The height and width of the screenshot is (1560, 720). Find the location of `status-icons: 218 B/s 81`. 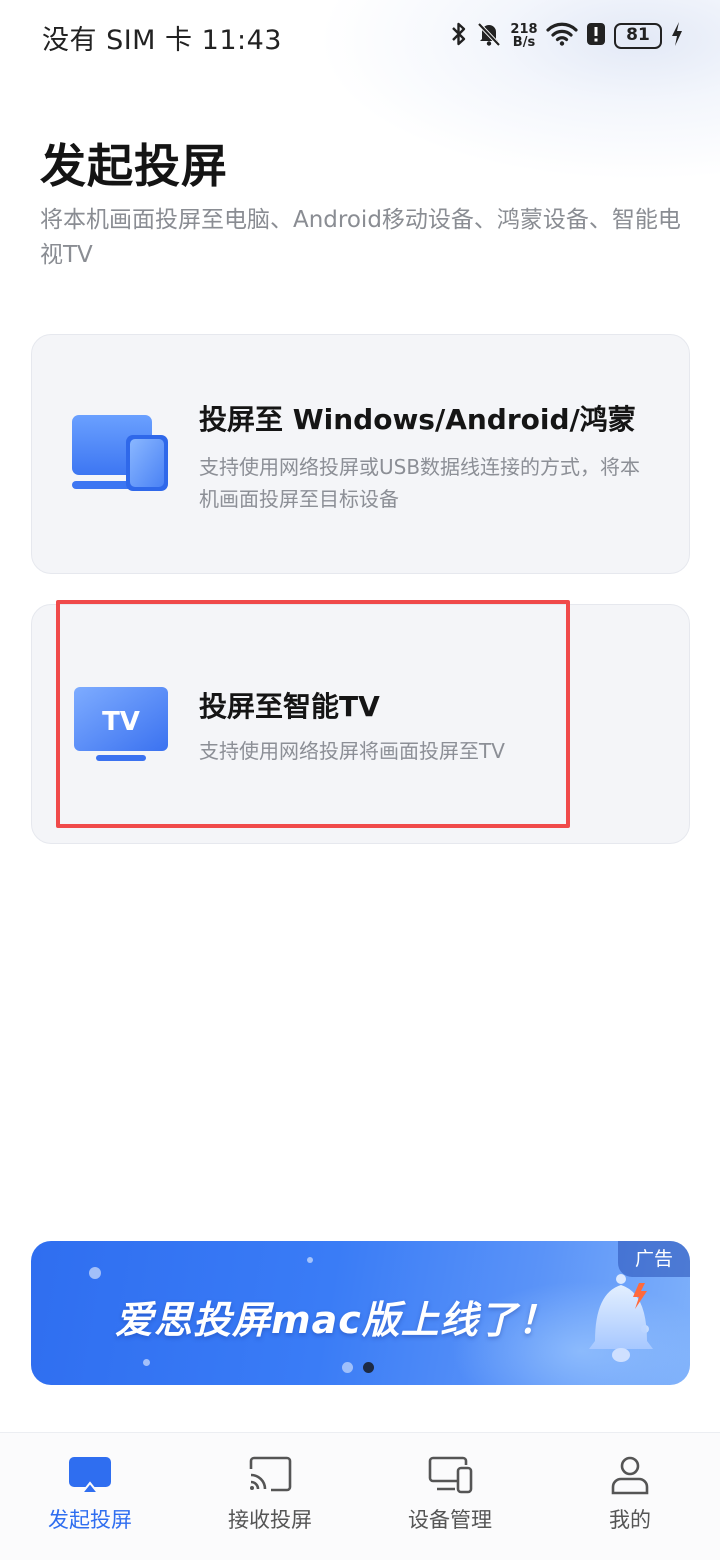

status-icons: 218 B/s 81 is located at coordinates (567, 36).